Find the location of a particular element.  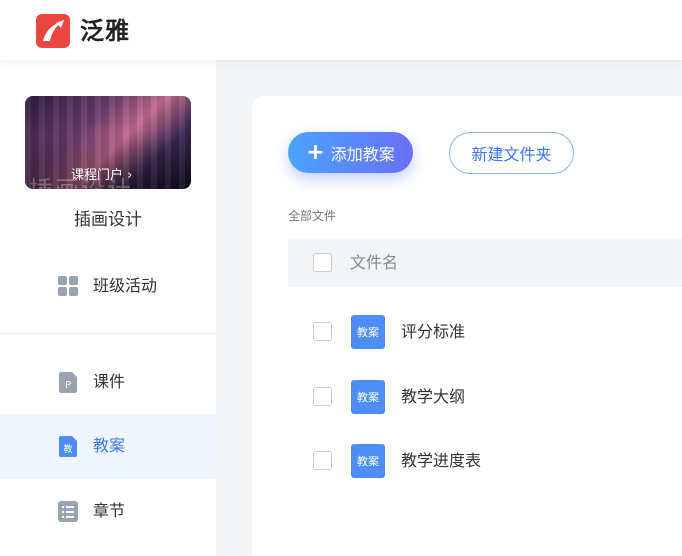

course-portal-link: 课程门户 › is located at coordinates (101, 173).